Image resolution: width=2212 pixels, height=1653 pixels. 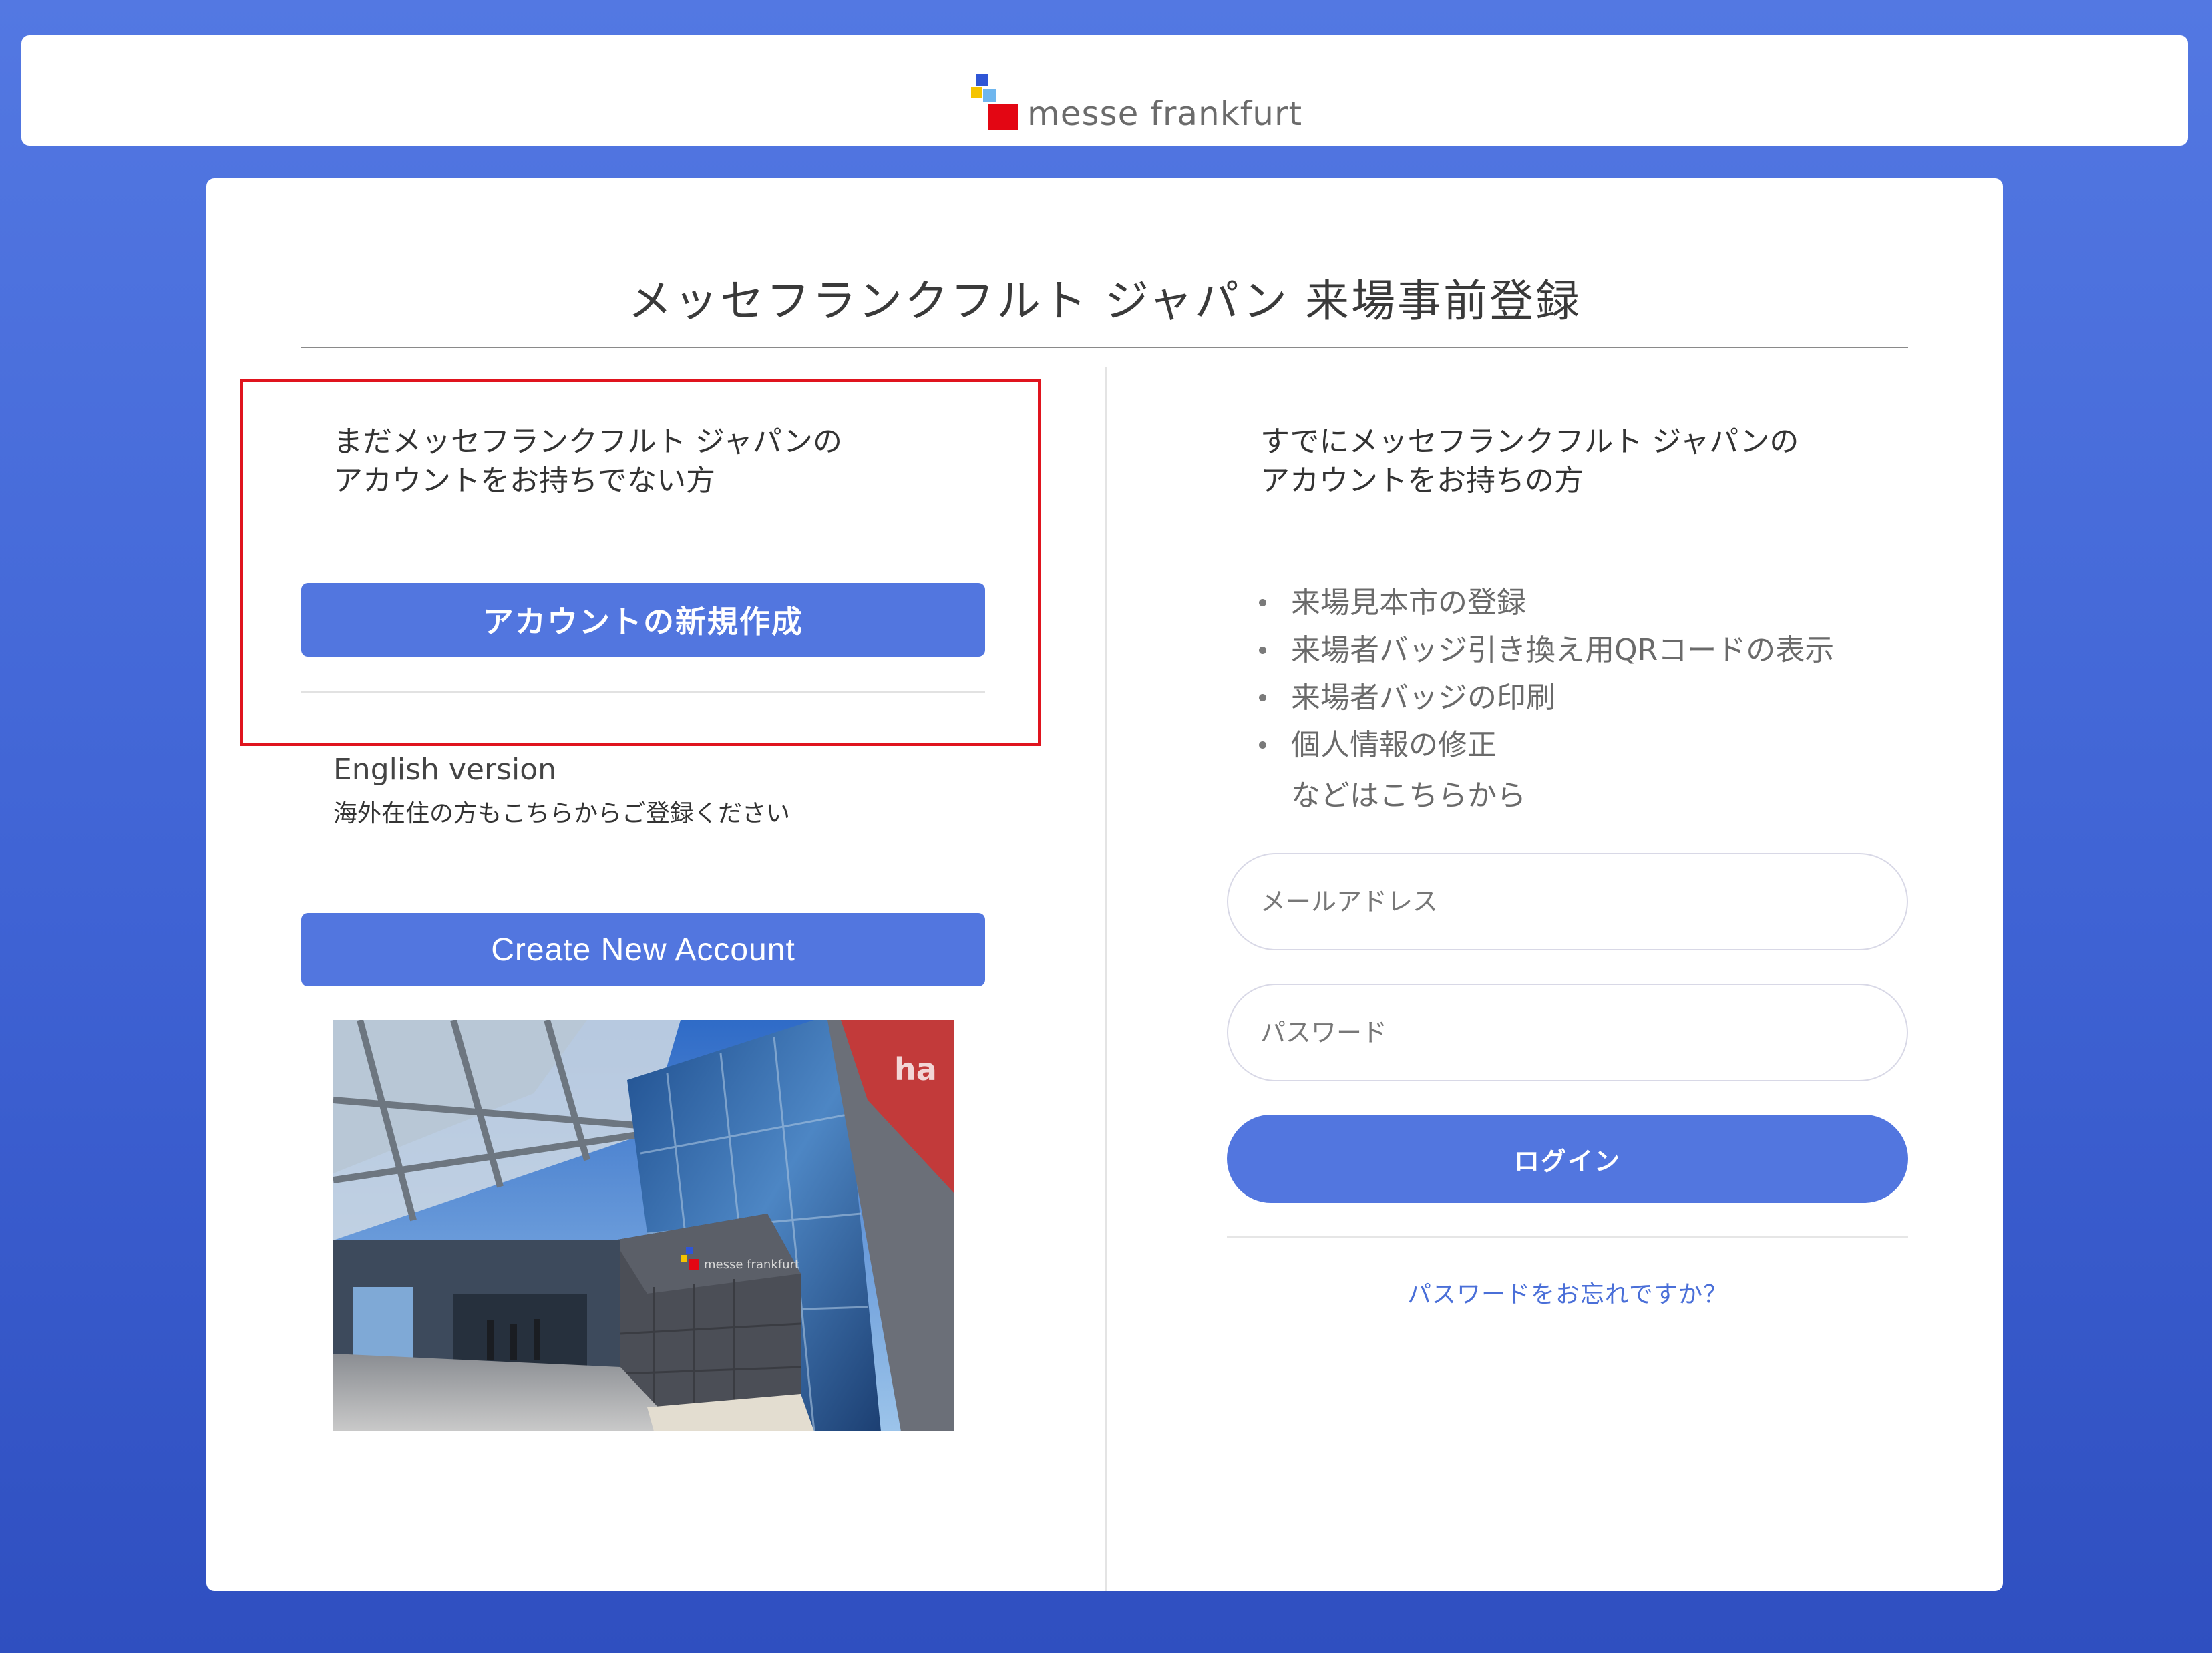 I want to click on english-version-label: English version, so click(x=445, y=770).